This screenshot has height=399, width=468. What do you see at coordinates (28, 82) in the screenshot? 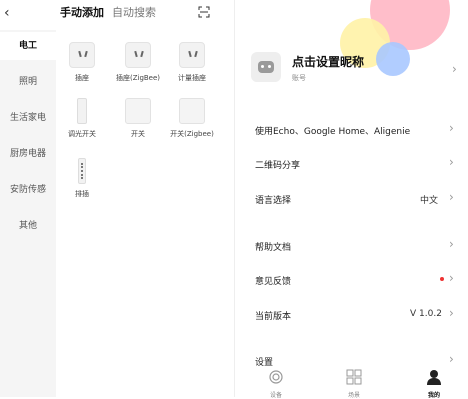
I see `sidebar-item-lighting: 照明` at bounding box center [28, 82].